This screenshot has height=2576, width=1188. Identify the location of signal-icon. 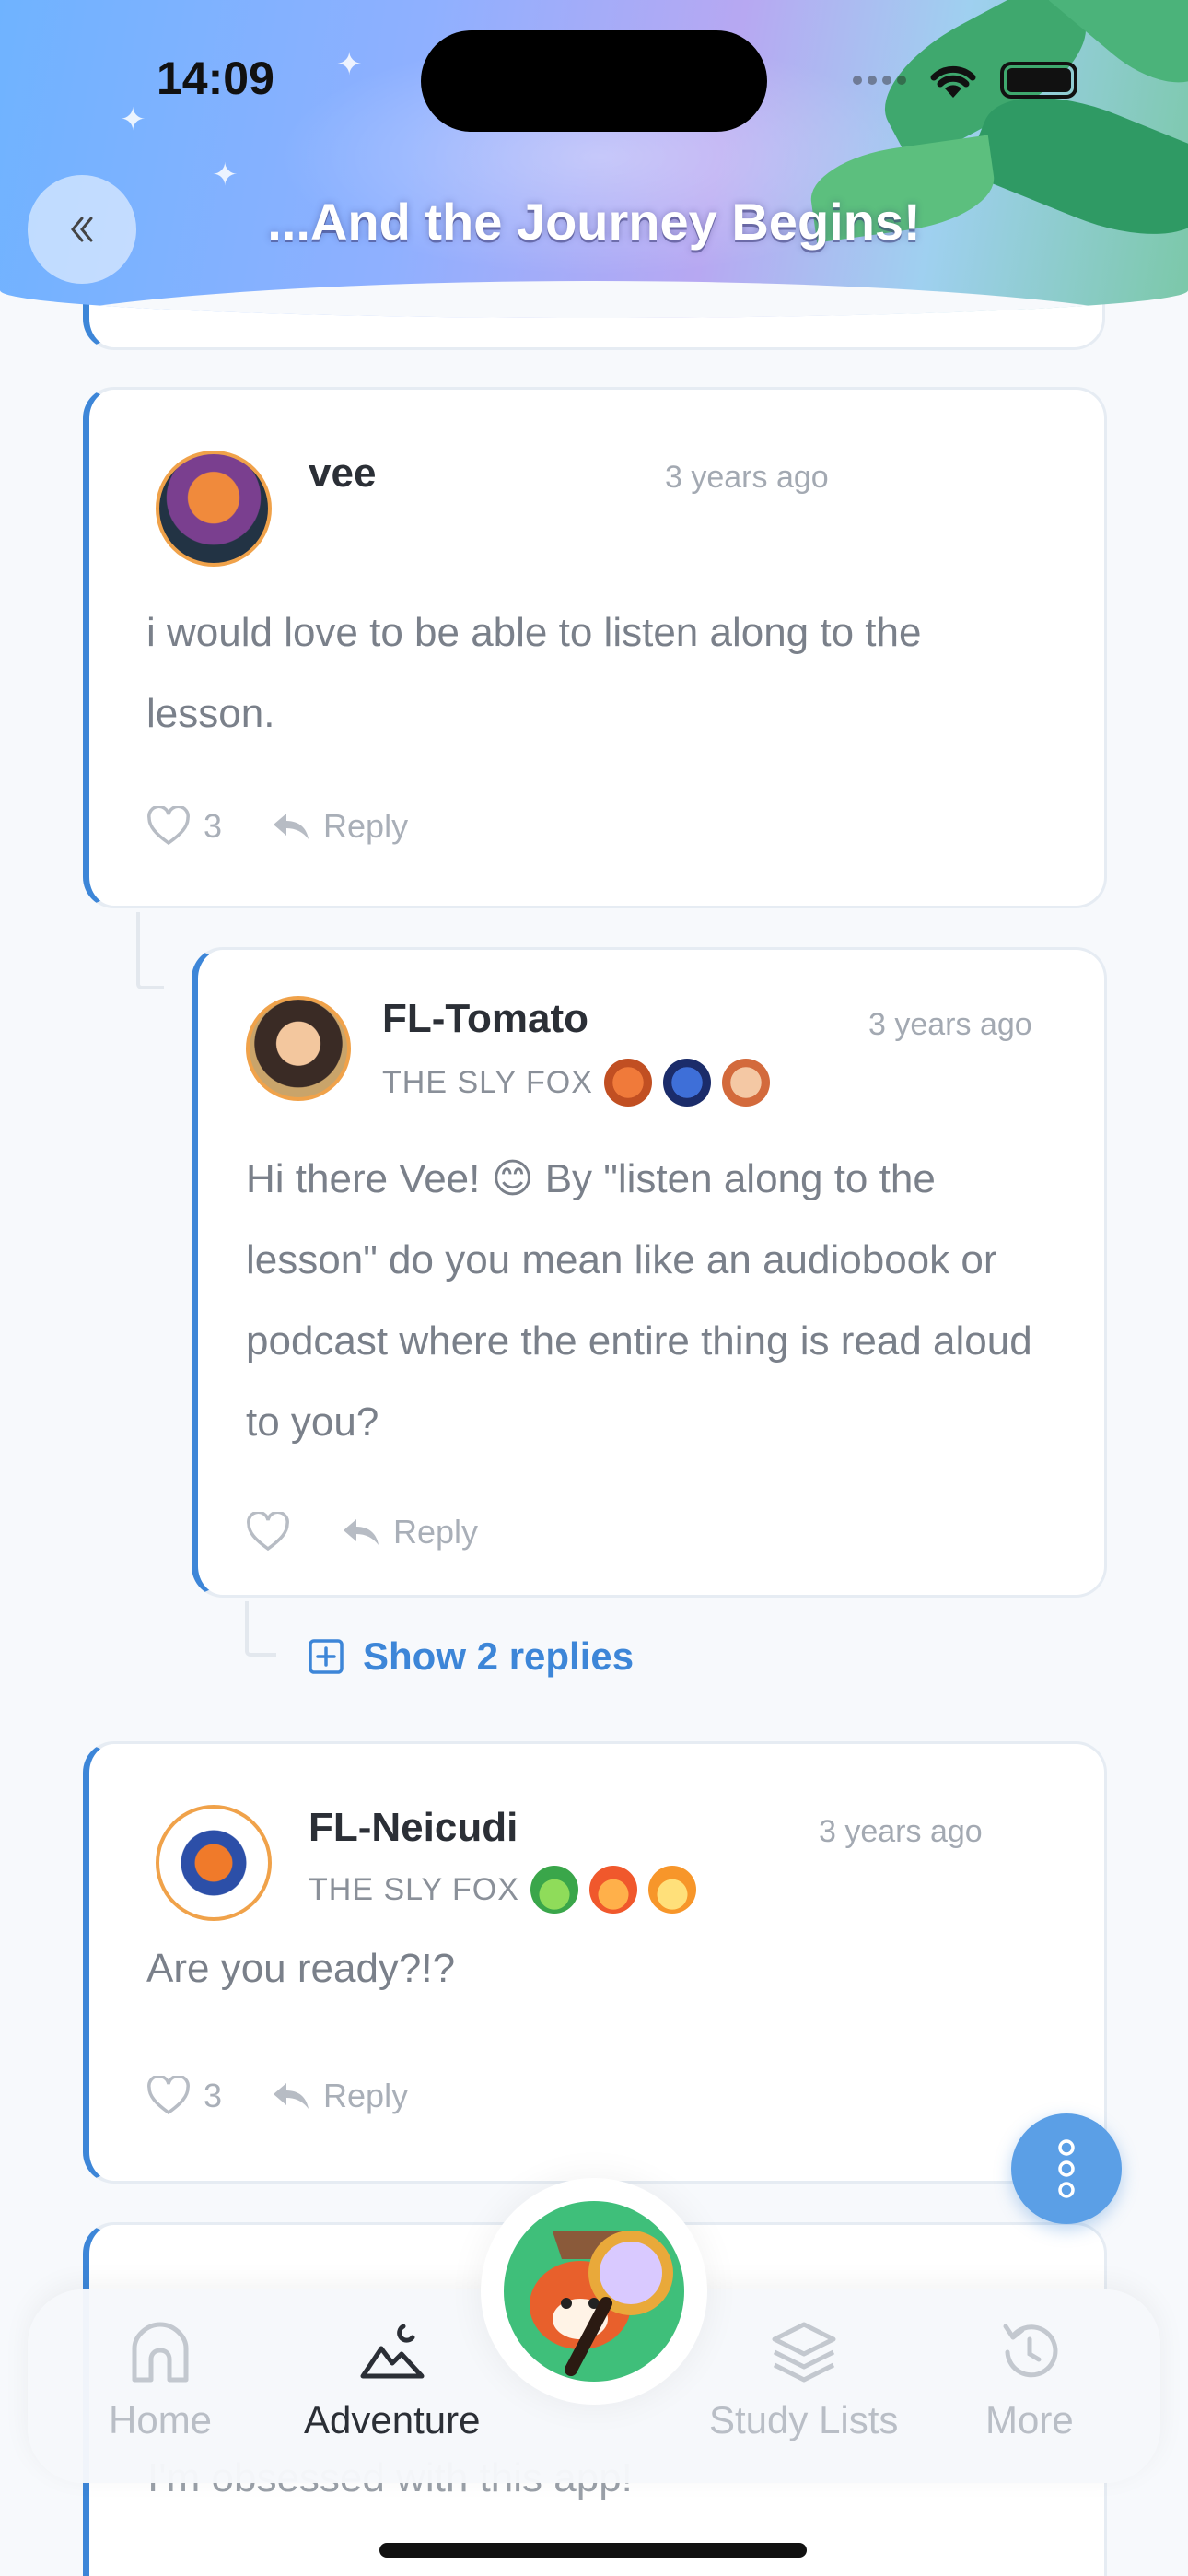
(879, 80).